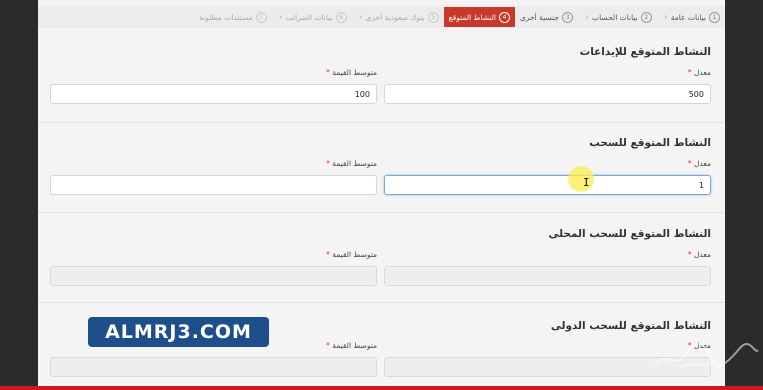 Image resolution: width=763 pixels, height=390 pixels. I want to click on step-label: بيانات الحساب, so click(615, 17).